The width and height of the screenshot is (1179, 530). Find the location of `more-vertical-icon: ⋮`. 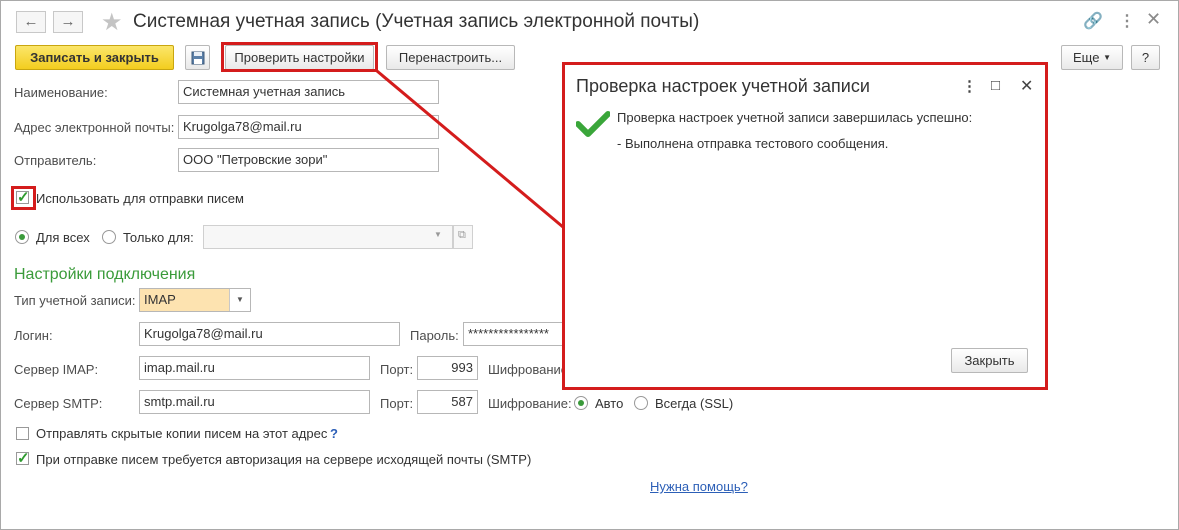

more-vertical-icon: ⋮ is located at coordinates (969, 86).